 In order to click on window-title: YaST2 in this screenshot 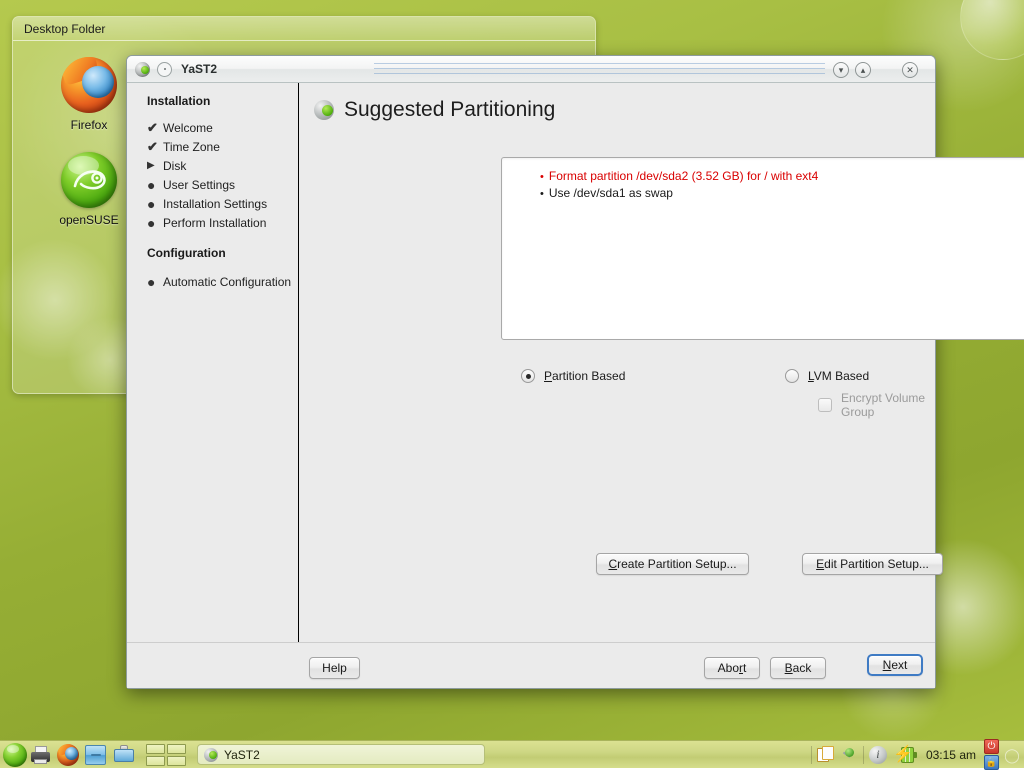, I will do `click(199, 69)`.